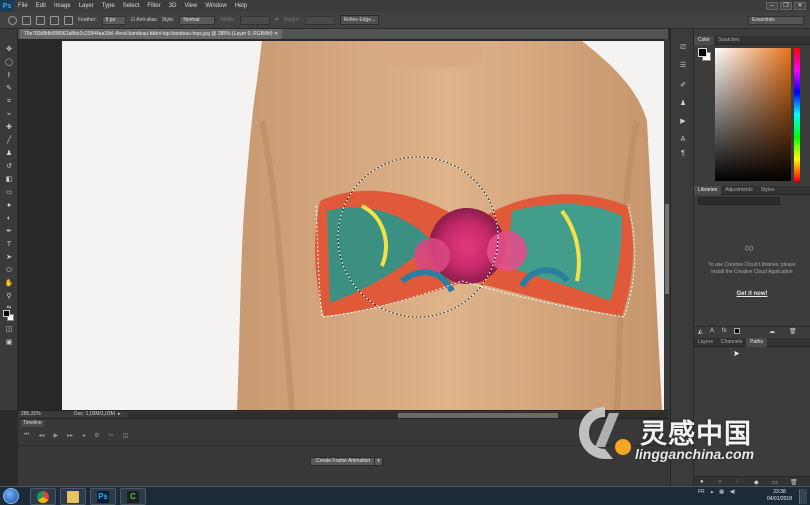  What do you see at coordinates (756, 482) in the screenshot?
I see `work-path-icon: ◆` at bounding box center [756, 482].